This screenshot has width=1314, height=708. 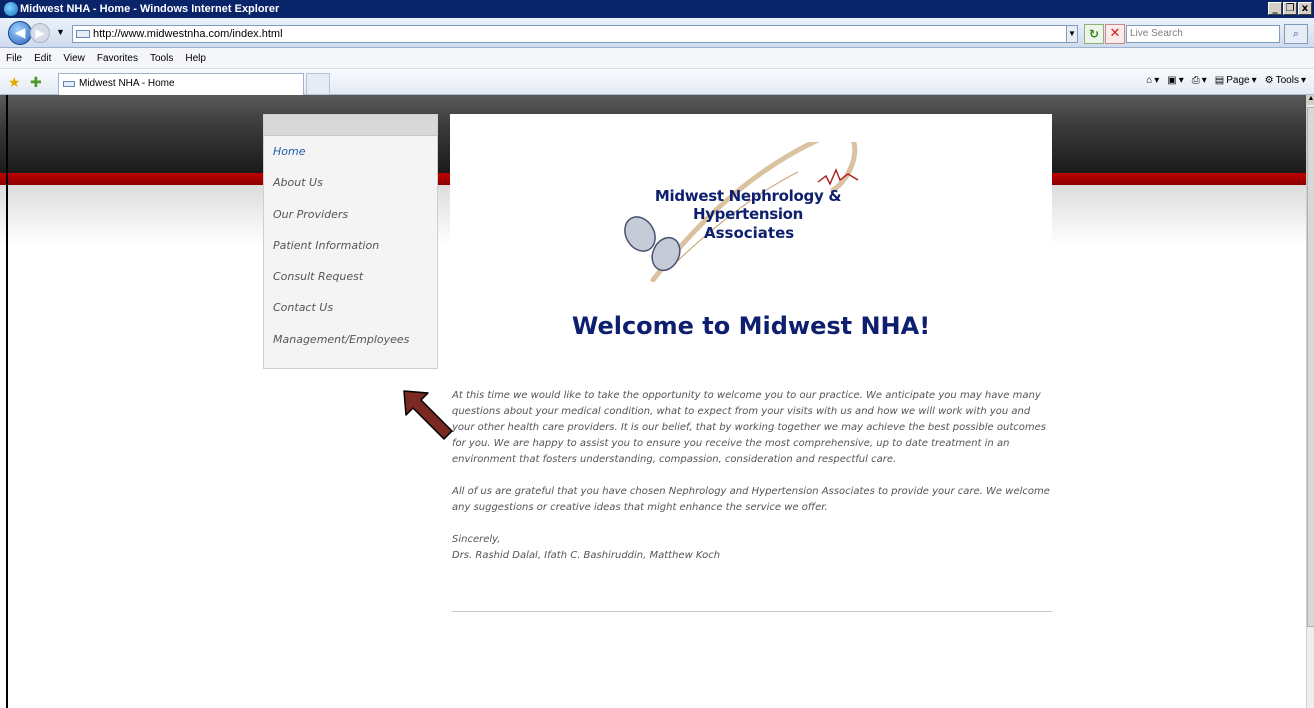 I want to click on history-dropdown-icon: ▼, so click(x=60, y=32).